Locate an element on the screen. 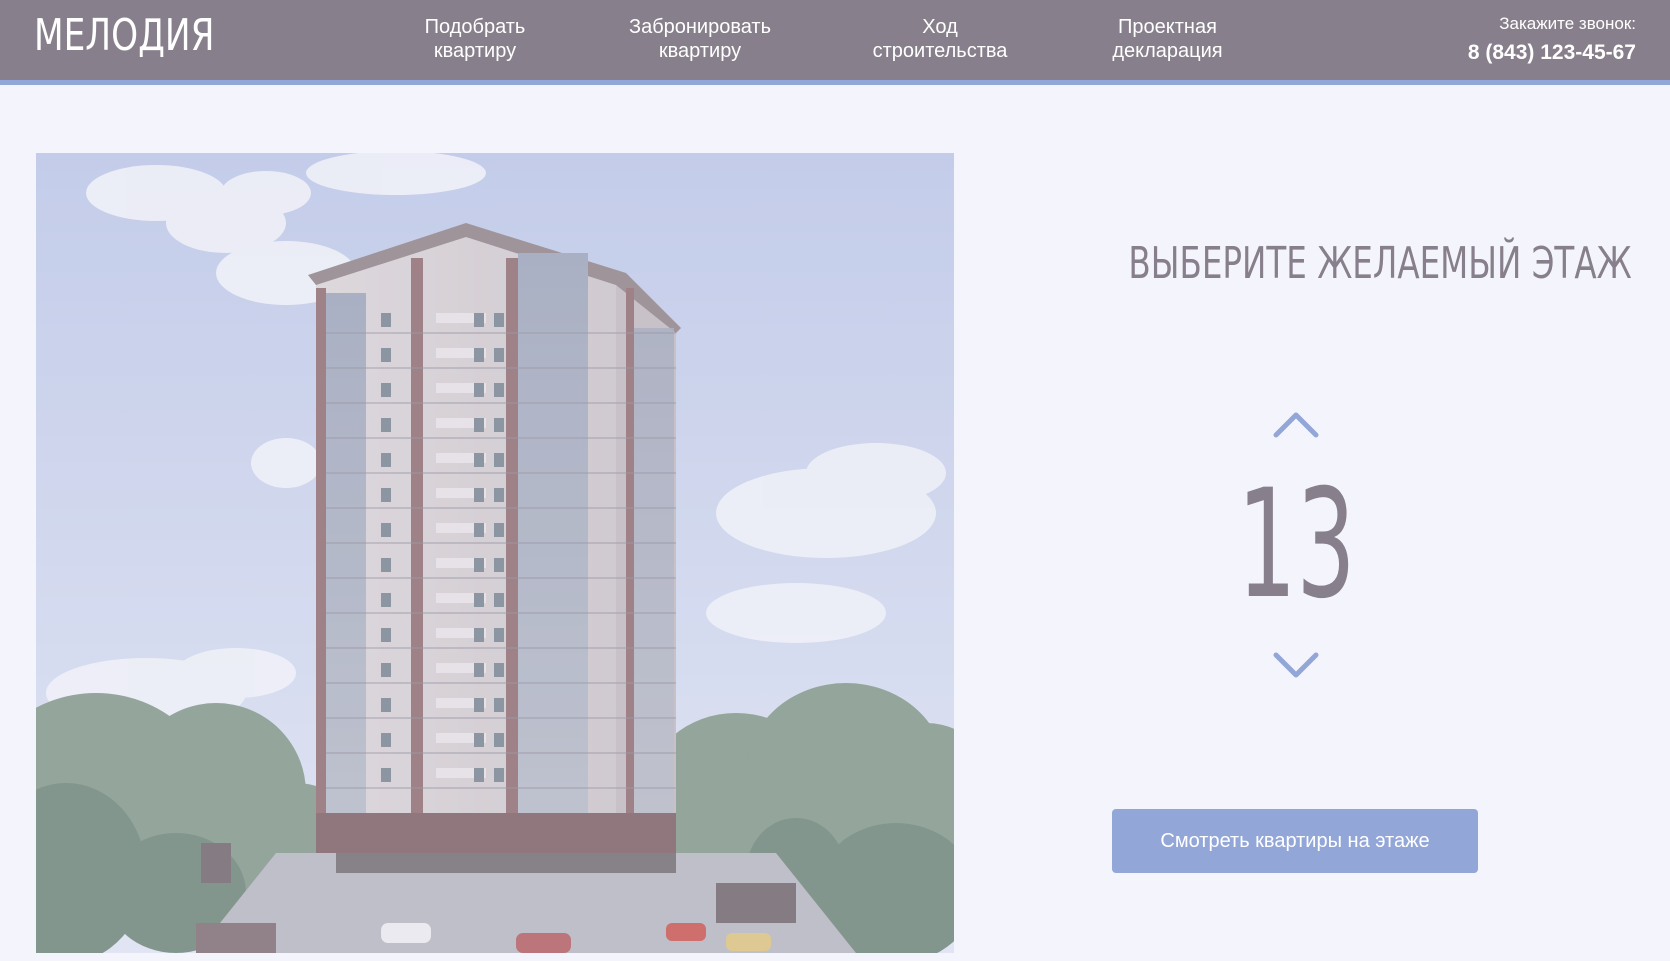 Image resolution: width=1670 pixels, height=961 pixels. chevron-up-icon is located at coordinates (1296, 425).